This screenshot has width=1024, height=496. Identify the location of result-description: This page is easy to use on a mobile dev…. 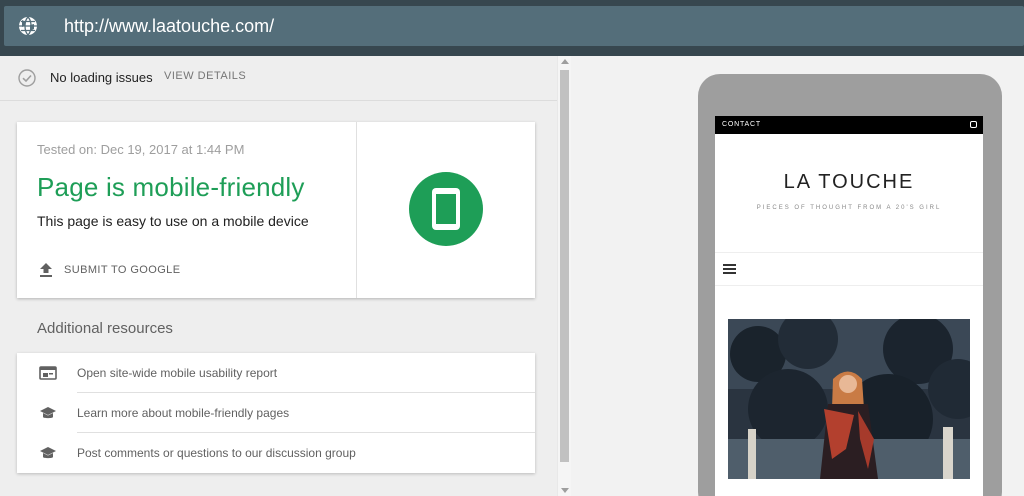
(173, 221).